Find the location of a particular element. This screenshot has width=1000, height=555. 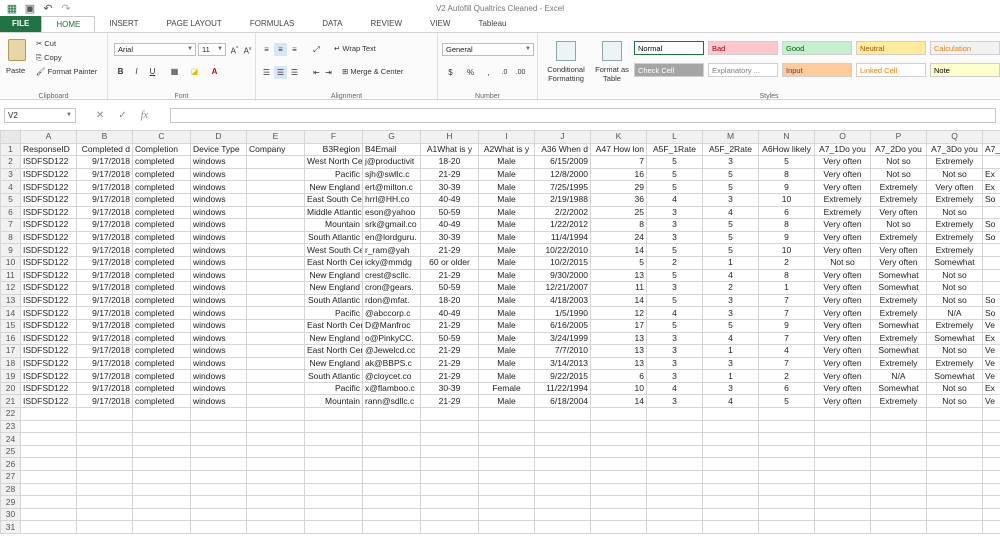

column-header-r: R is located at coordinates (991, 137).